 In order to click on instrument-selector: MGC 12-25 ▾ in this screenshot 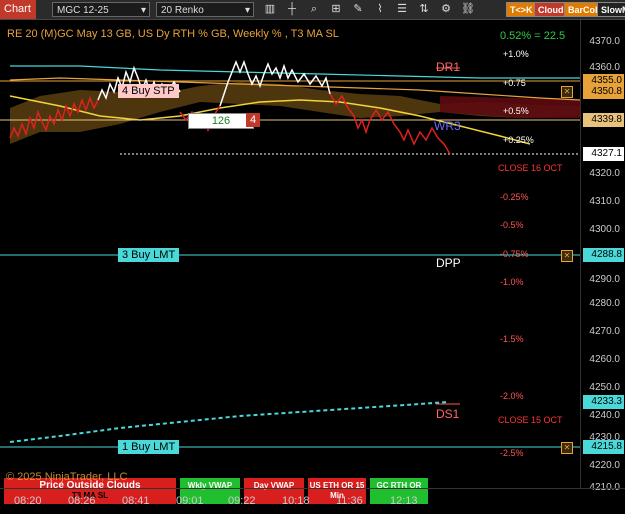, I will do `click(101, 9)`.